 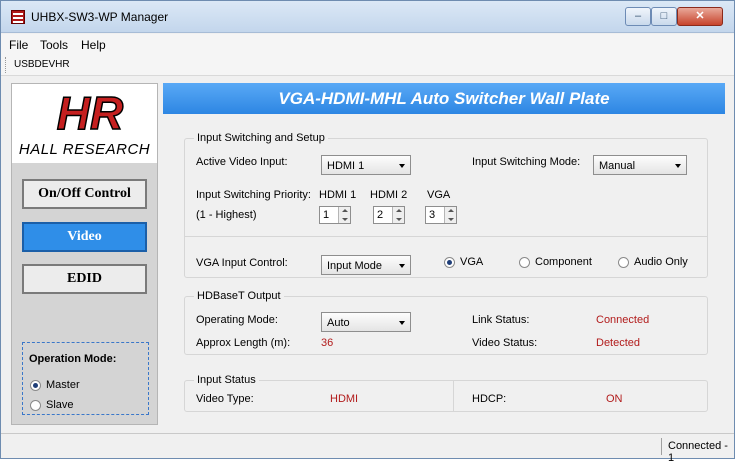 What do you see at coordinates (54, 45) in the screenshot?
I see `menu-tools: Tools` at bounding box center [54, 45].